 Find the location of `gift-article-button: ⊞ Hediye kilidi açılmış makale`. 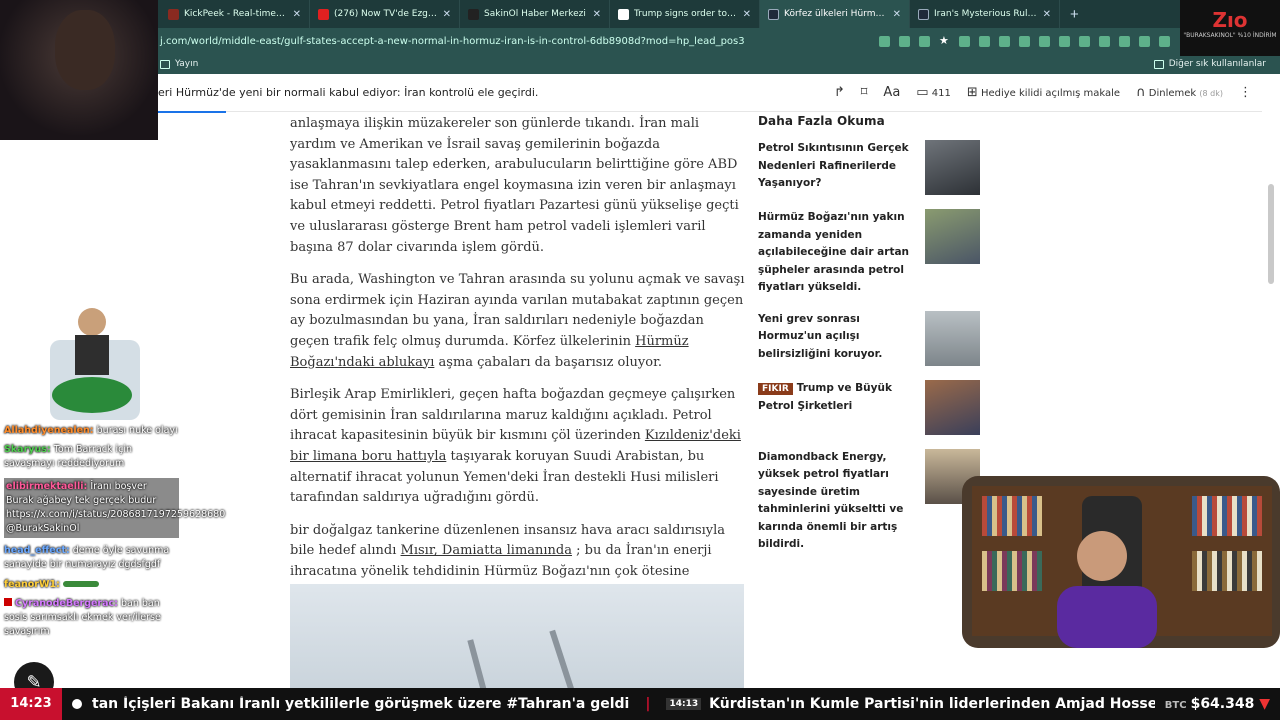

gift-article-button: ⊞ Hediye kilidi açılmış makale is located at coordinates (1043, 92).